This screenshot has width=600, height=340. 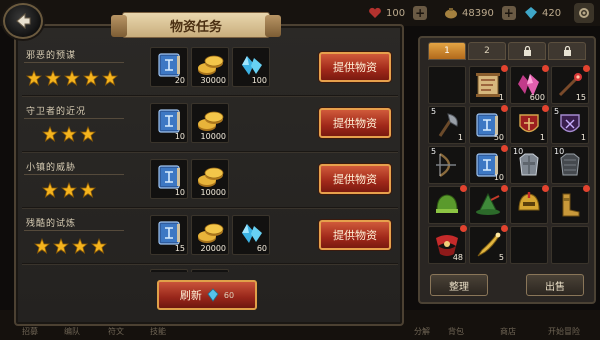 I want to click on task-row: 守卫者的近况 10 10000 提供物资, so click(x=210, y=126).